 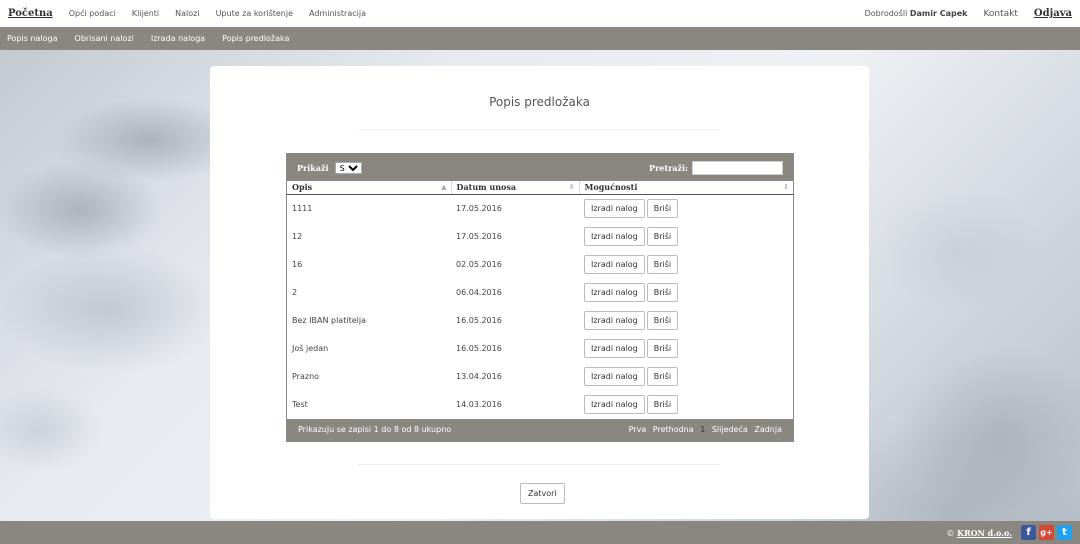 What do you see at coordinates (668, 167) in the screenshot?
I see `search-label: Pretraži:` at bounding box center [668, 167].